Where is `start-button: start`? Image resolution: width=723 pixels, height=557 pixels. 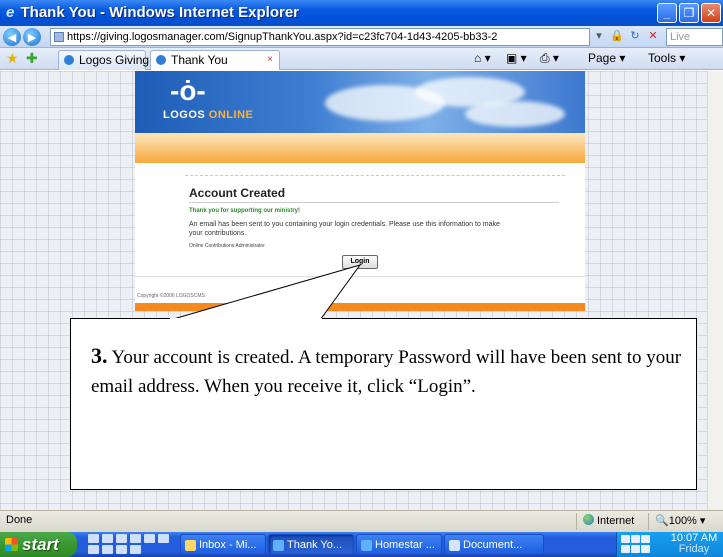
start-button: start is located at coordinates (38, 544).